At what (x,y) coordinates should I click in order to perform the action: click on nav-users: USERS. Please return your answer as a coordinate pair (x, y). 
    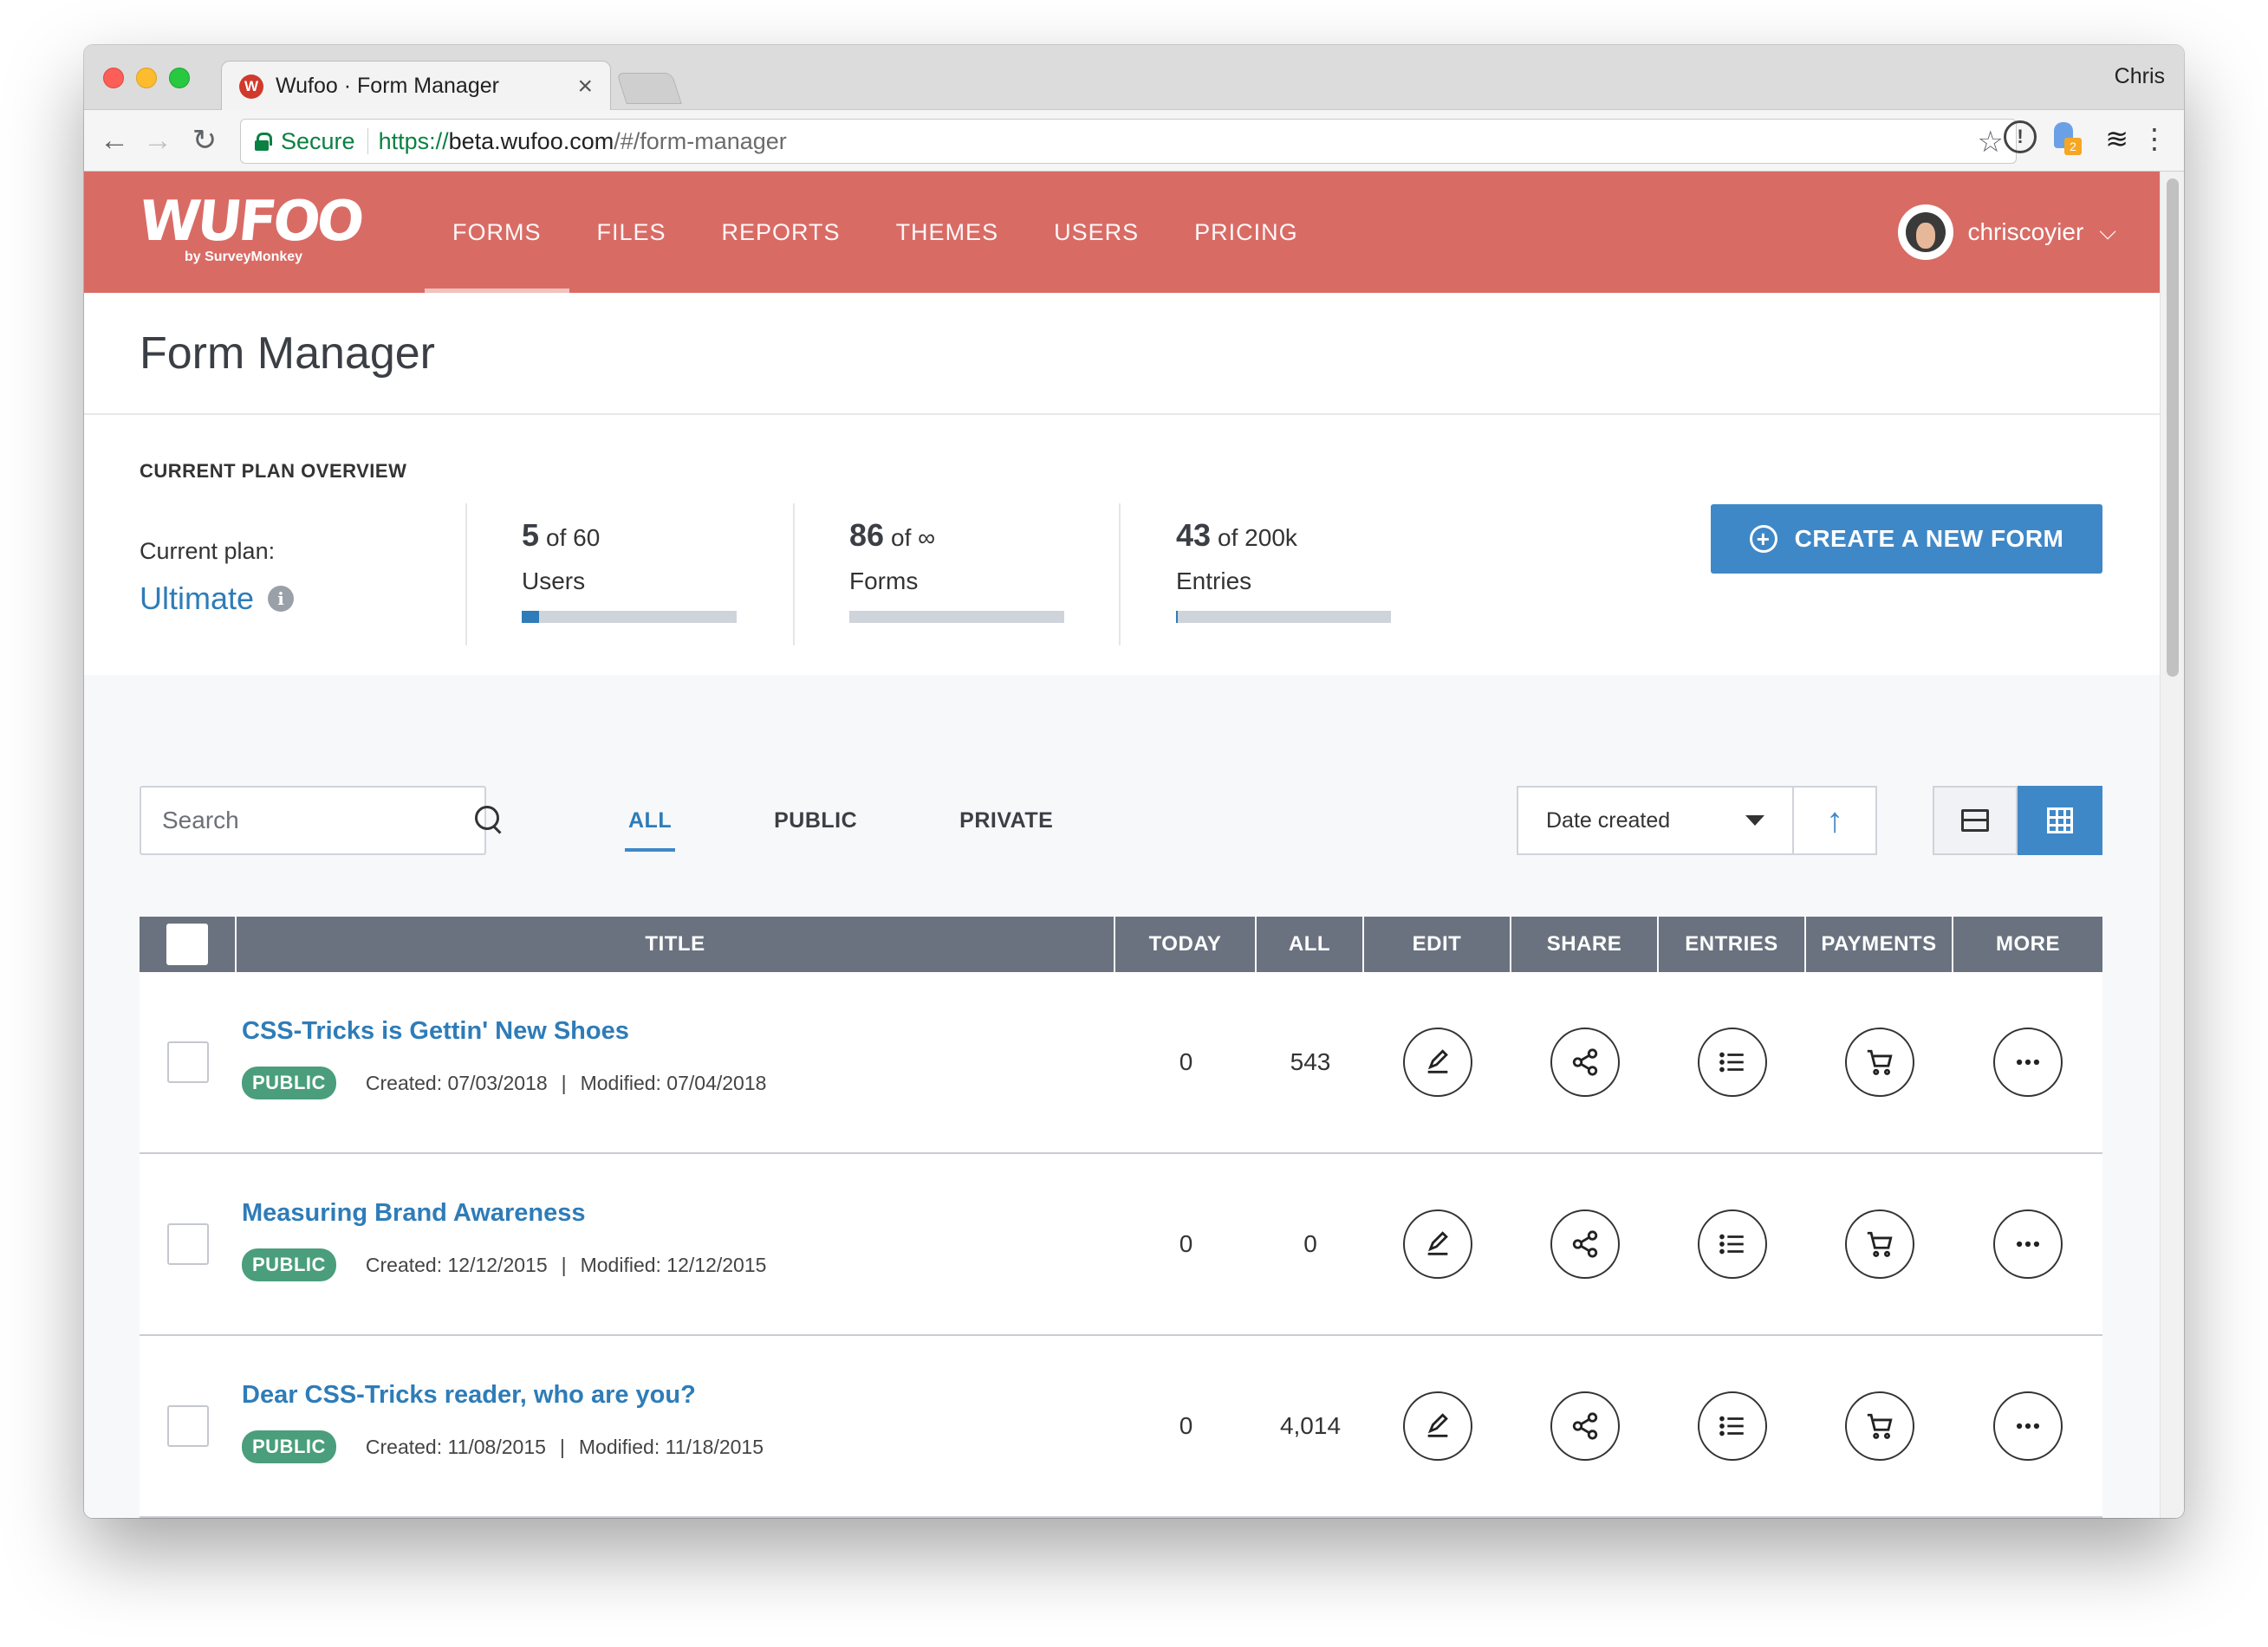
    Looking at the image, I should click on (1096, 232).